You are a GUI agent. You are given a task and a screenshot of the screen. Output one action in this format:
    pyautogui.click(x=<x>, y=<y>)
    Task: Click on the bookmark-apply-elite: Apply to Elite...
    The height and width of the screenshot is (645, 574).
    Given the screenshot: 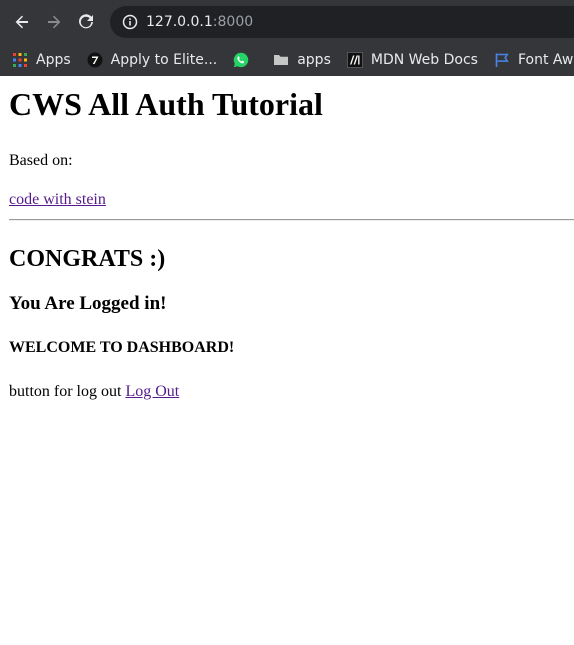 What is the action you would take?
    pyautogui.click(x=152, y=60)
    